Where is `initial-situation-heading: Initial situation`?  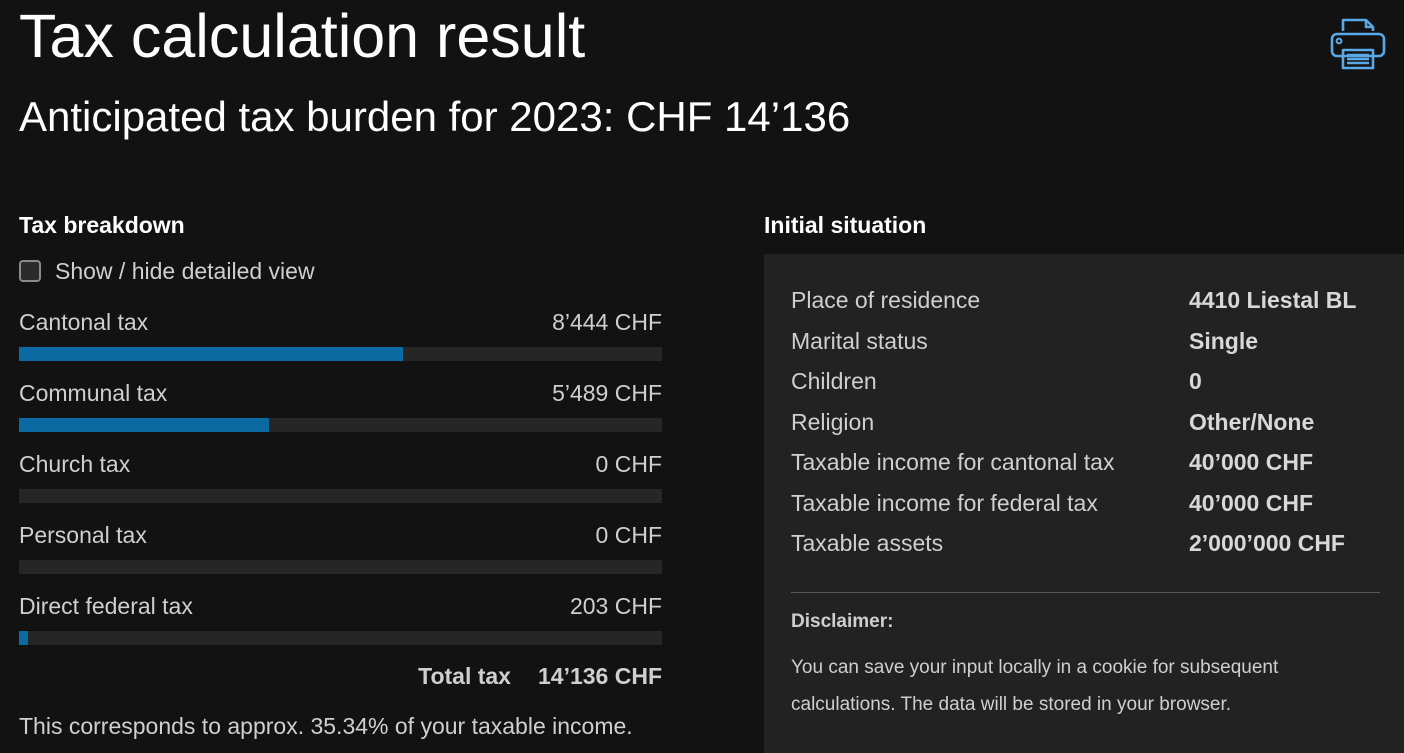
initial-situation-heading: Initial situation is located at coordinates (845, 225).